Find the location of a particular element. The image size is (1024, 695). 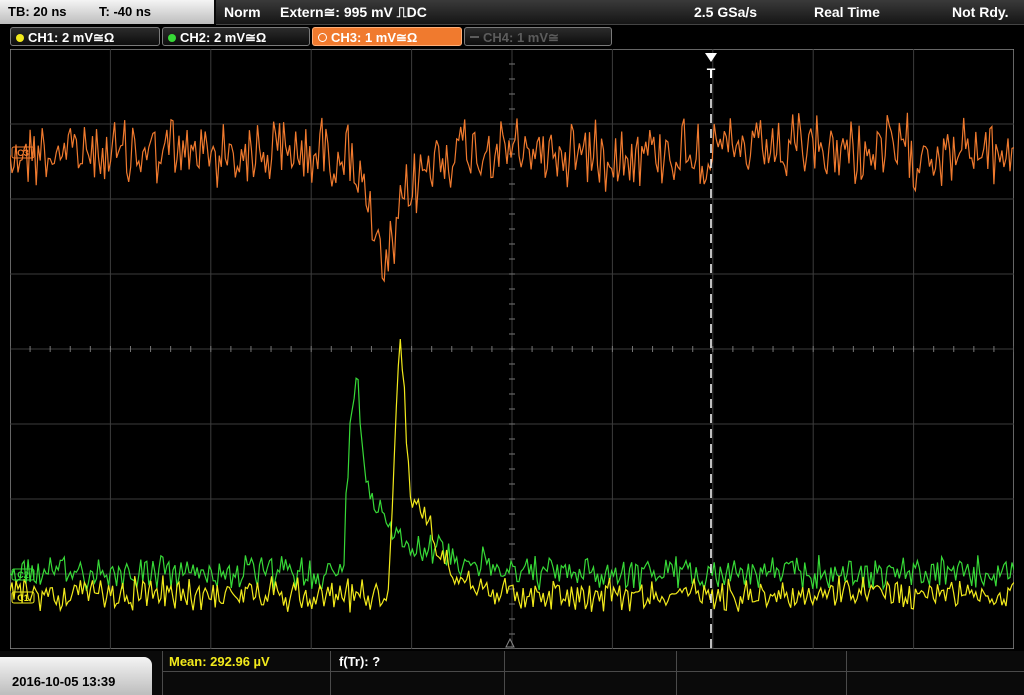

trigger-offset-label: T: -40 ns is located at coordinates (125, 11).